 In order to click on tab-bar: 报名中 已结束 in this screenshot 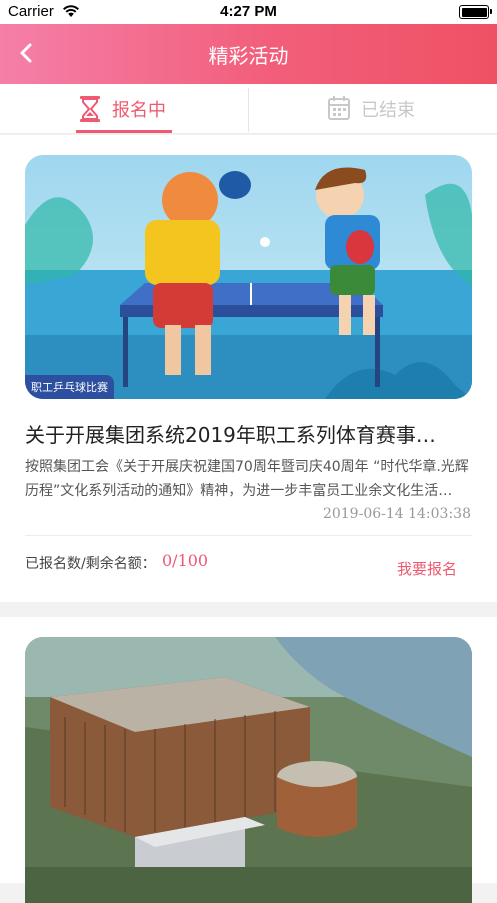, I will do `click(248, 109)`.